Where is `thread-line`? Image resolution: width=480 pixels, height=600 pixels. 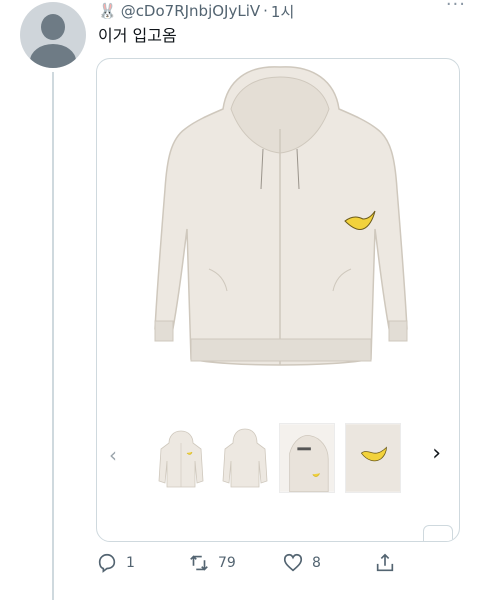 thread-line is located at coordinates (53, 336).